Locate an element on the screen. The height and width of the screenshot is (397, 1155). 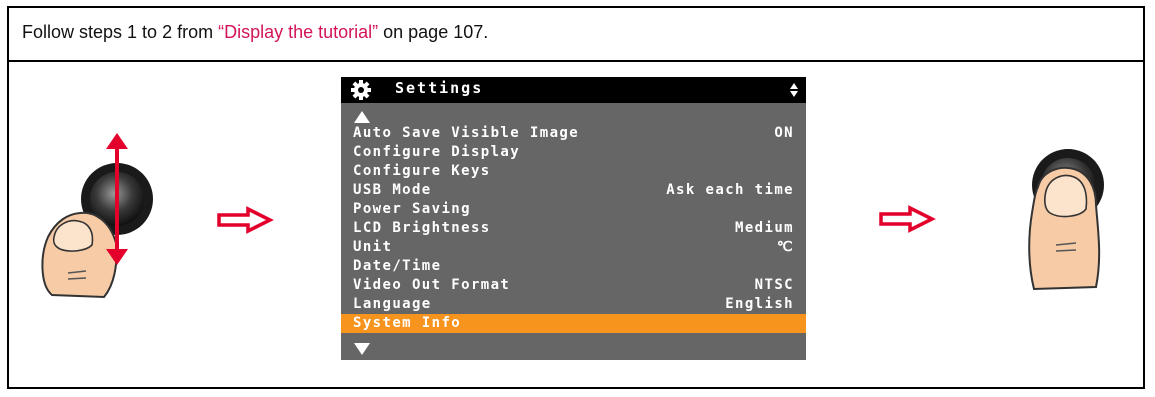
menu-item-label: LCD Brightness is located at coordinates (422, 228).